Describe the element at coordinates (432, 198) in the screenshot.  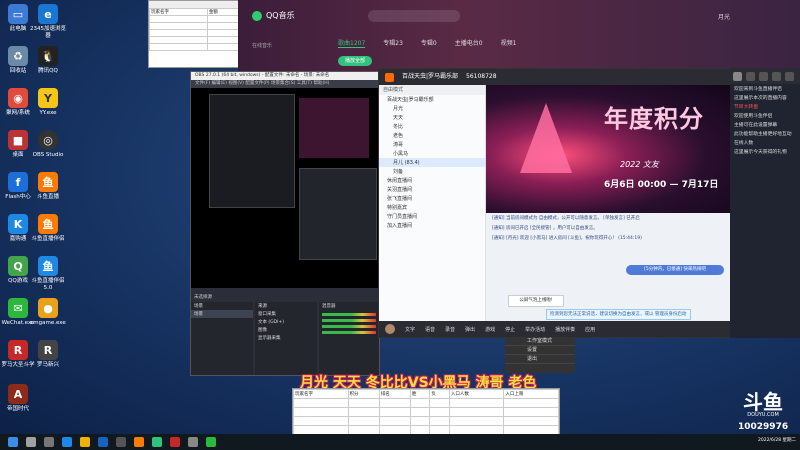
I see `channel-item: 张飞直播间` at that location.